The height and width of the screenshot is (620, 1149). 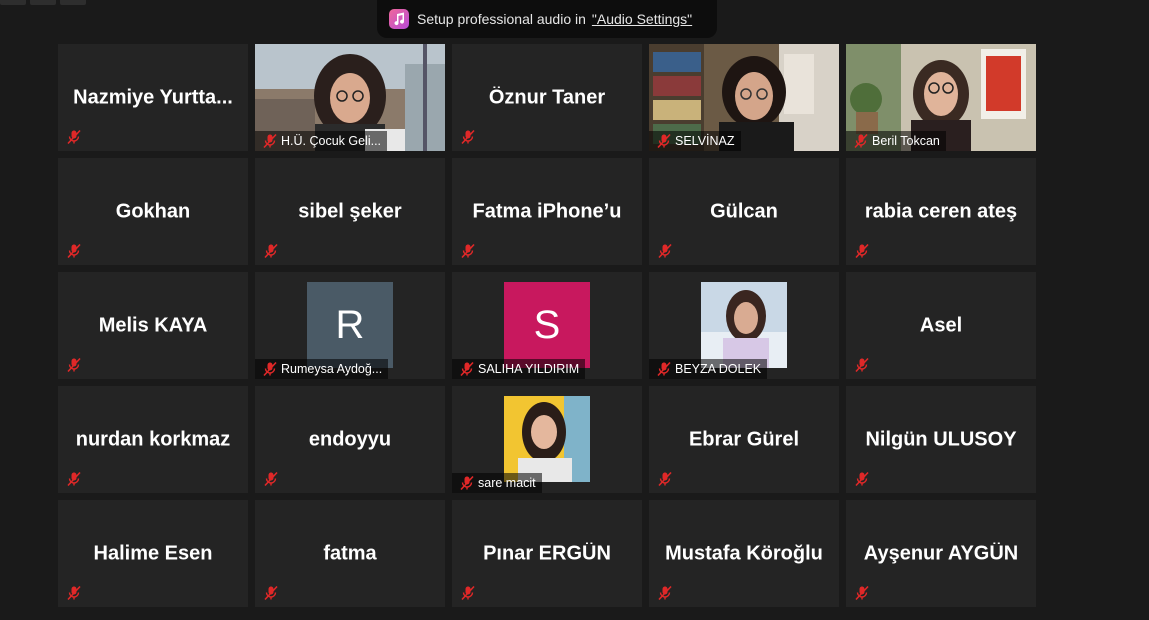 I want to click on participant-tile-nurdan-korkmaz: nurdan korkmaz, so click(x=153, y=439).